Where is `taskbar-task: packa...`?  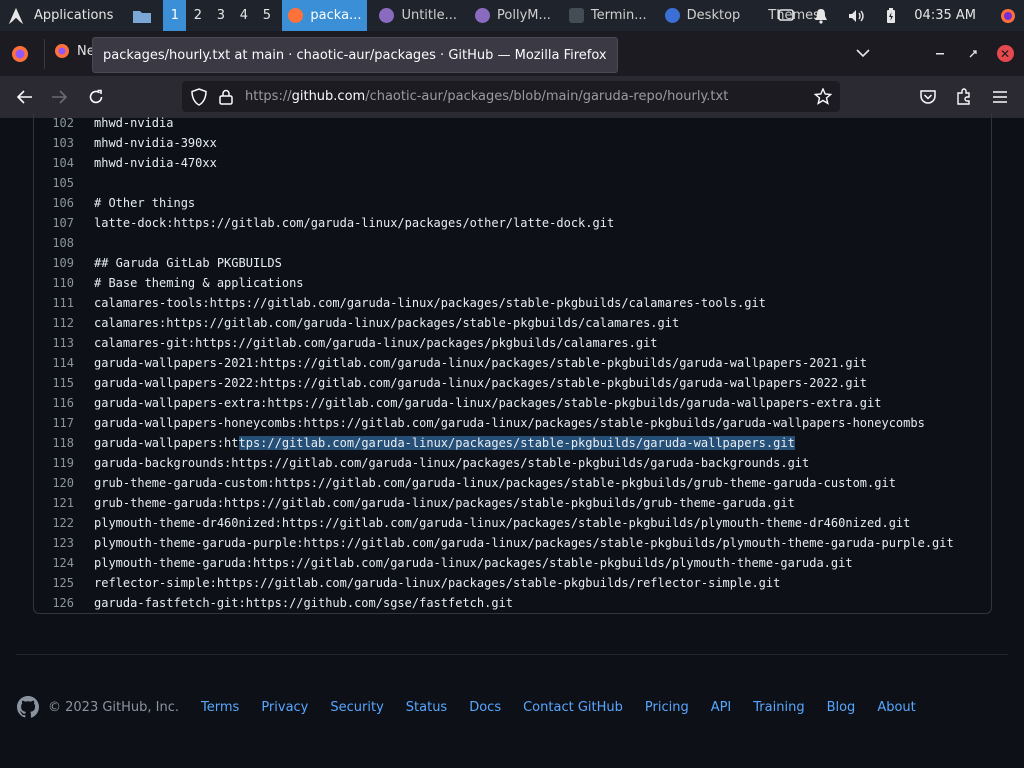
taskbar-task: packa... is located at coordinates (325, 15).